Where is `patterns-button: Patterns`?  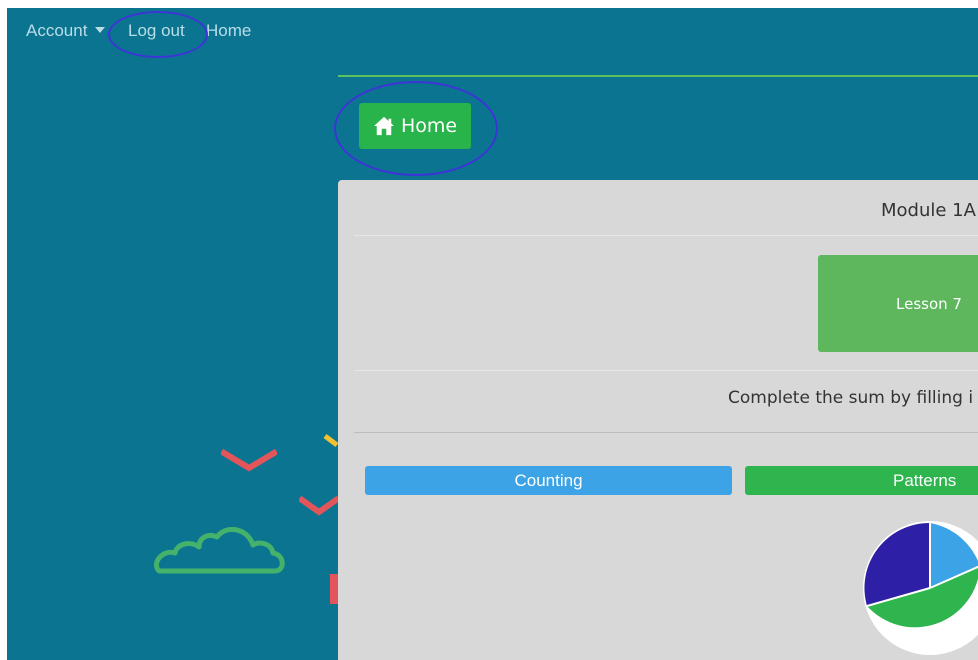 patterns-button: Patterns is located at coordinates (861, 480).